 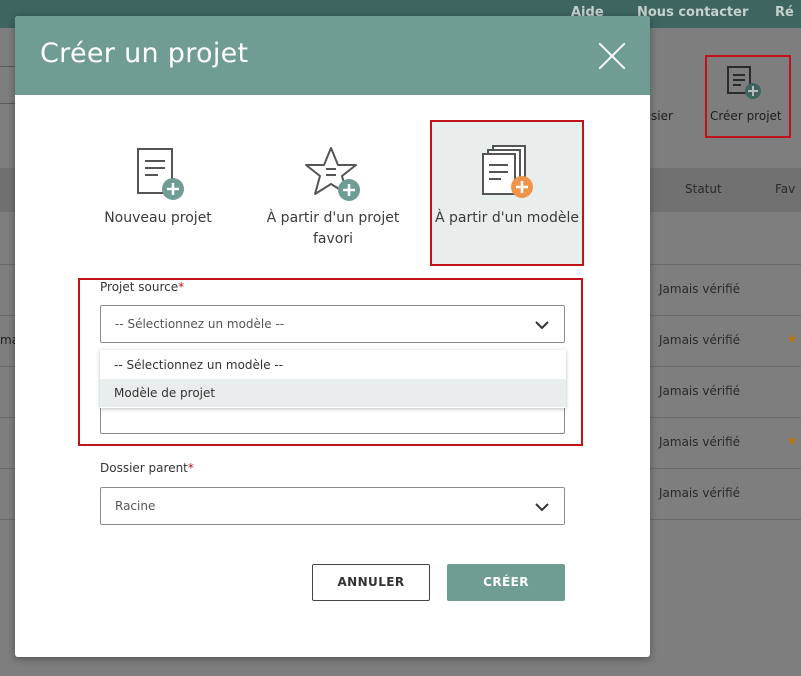 I want to click on template-plus-icon, so click(x=507, y=171).